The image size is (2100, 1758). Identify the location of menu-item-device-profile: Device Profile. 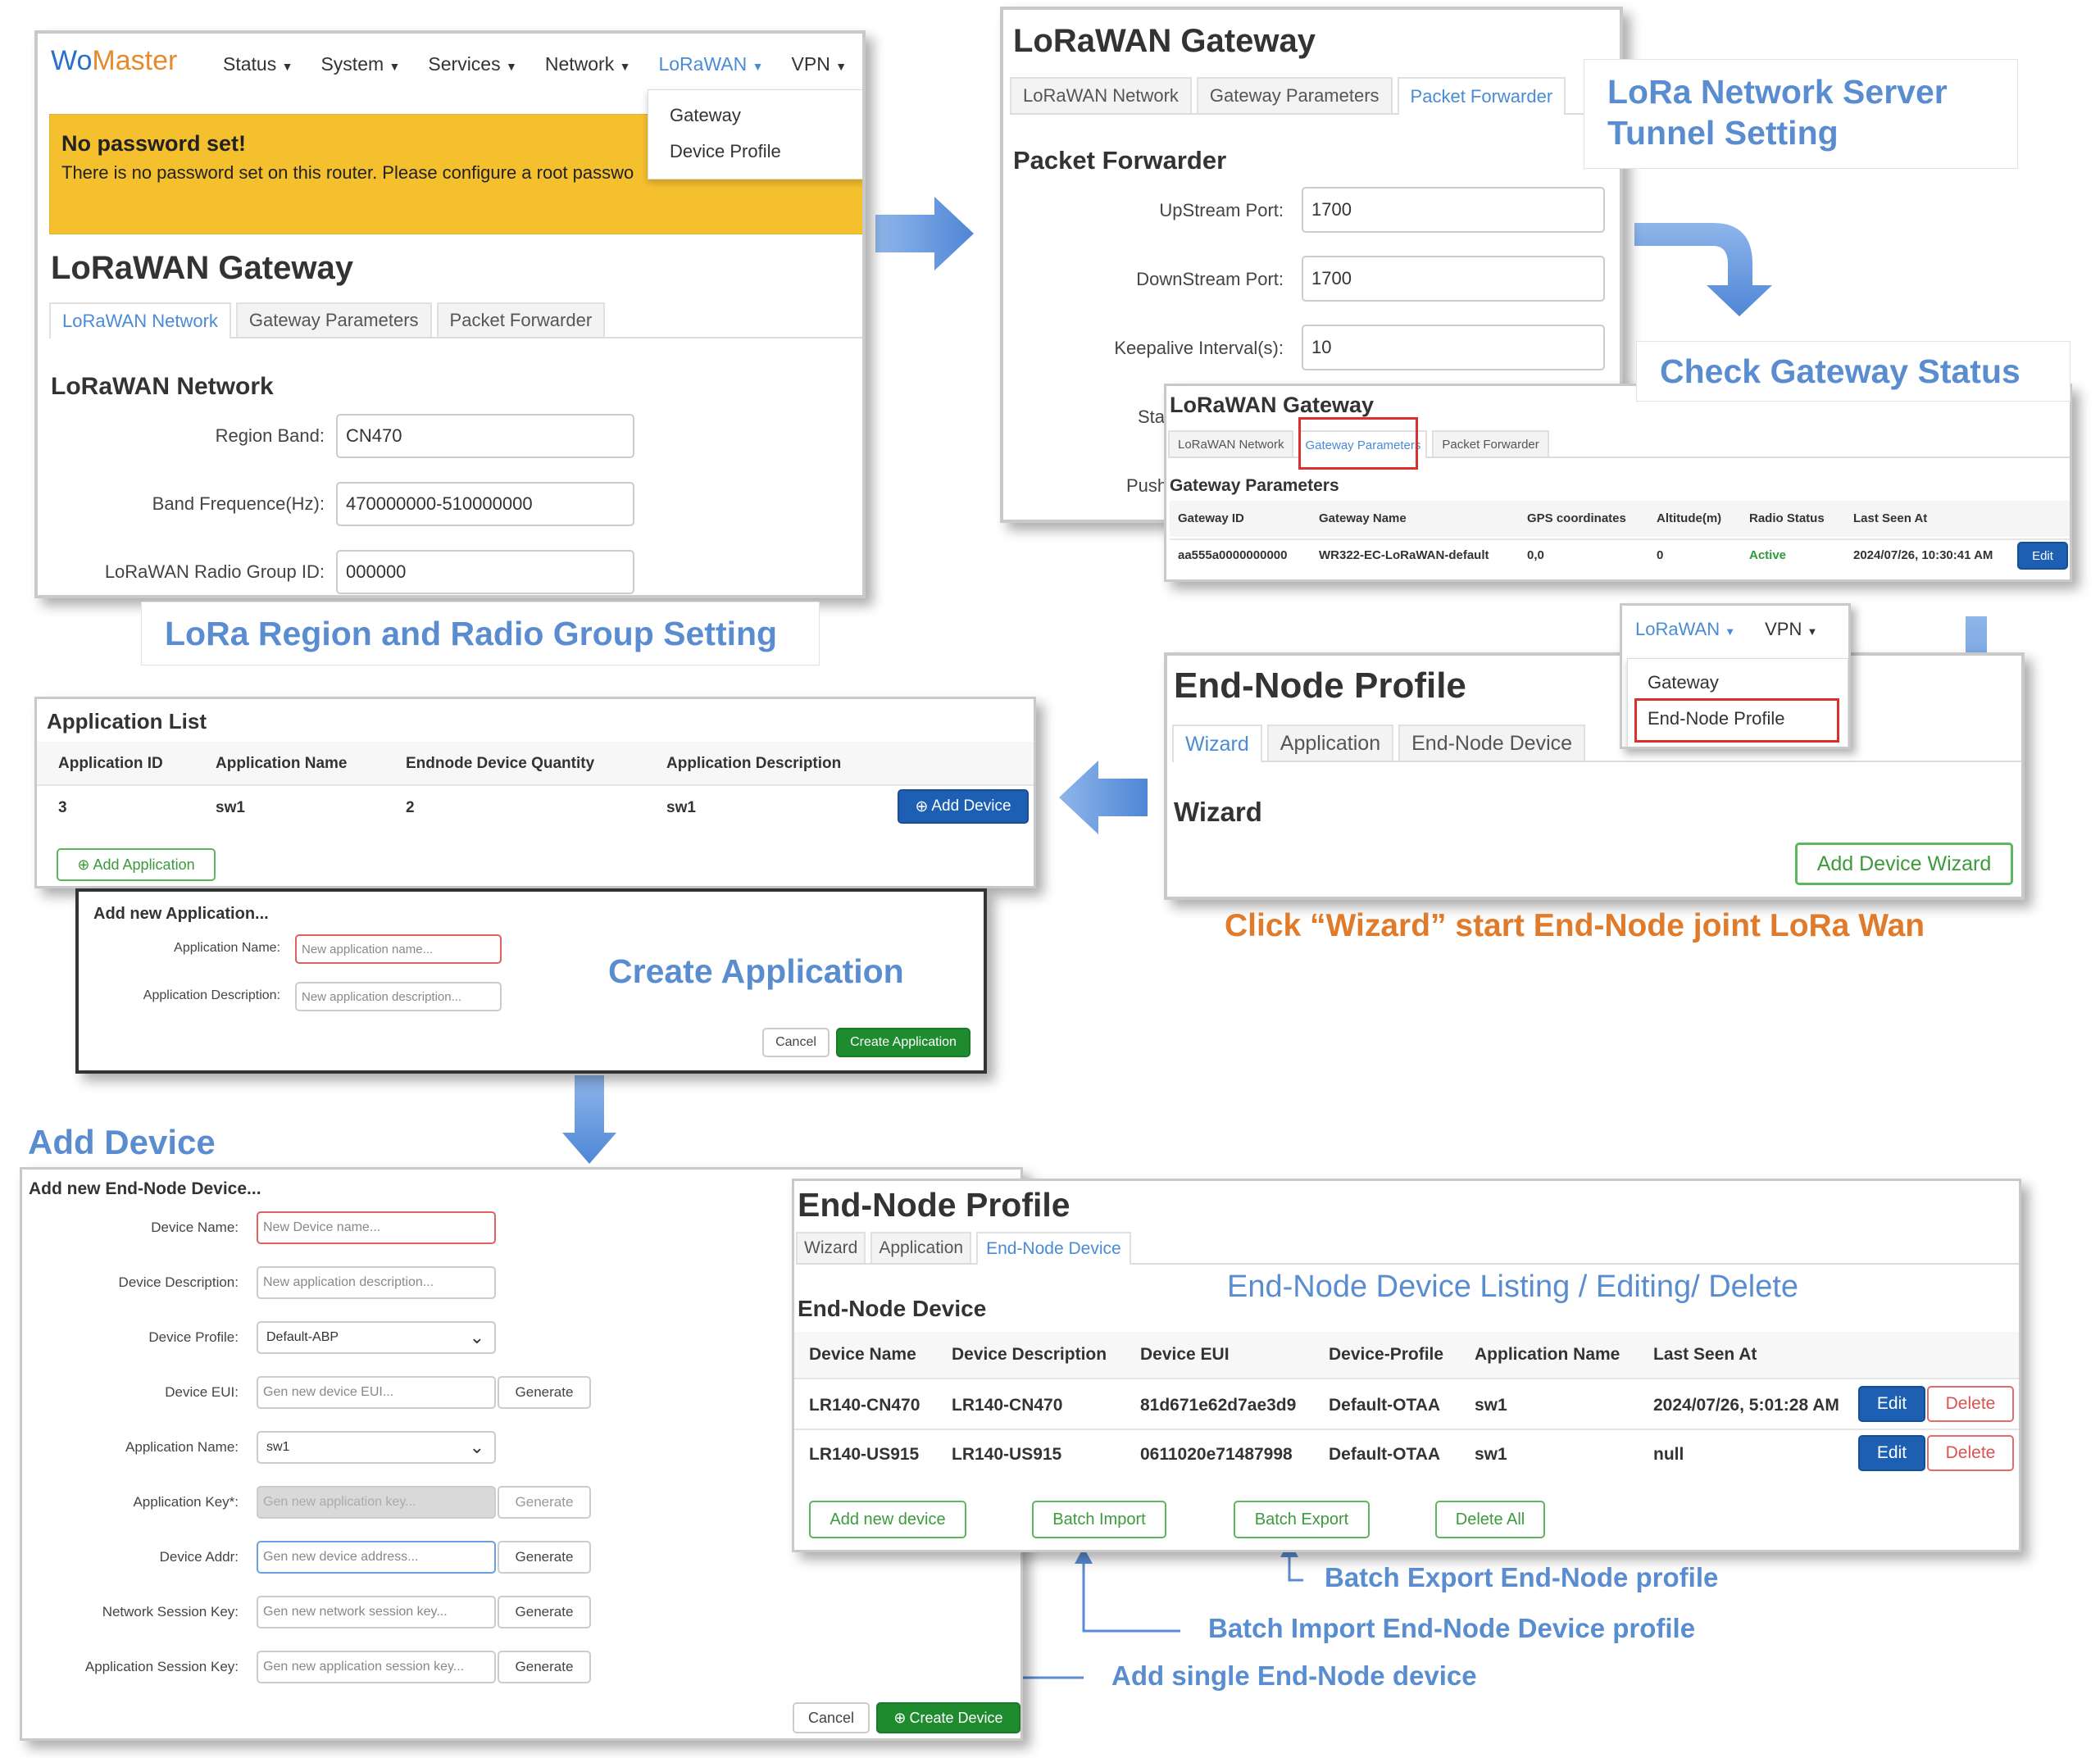
(725, 152).